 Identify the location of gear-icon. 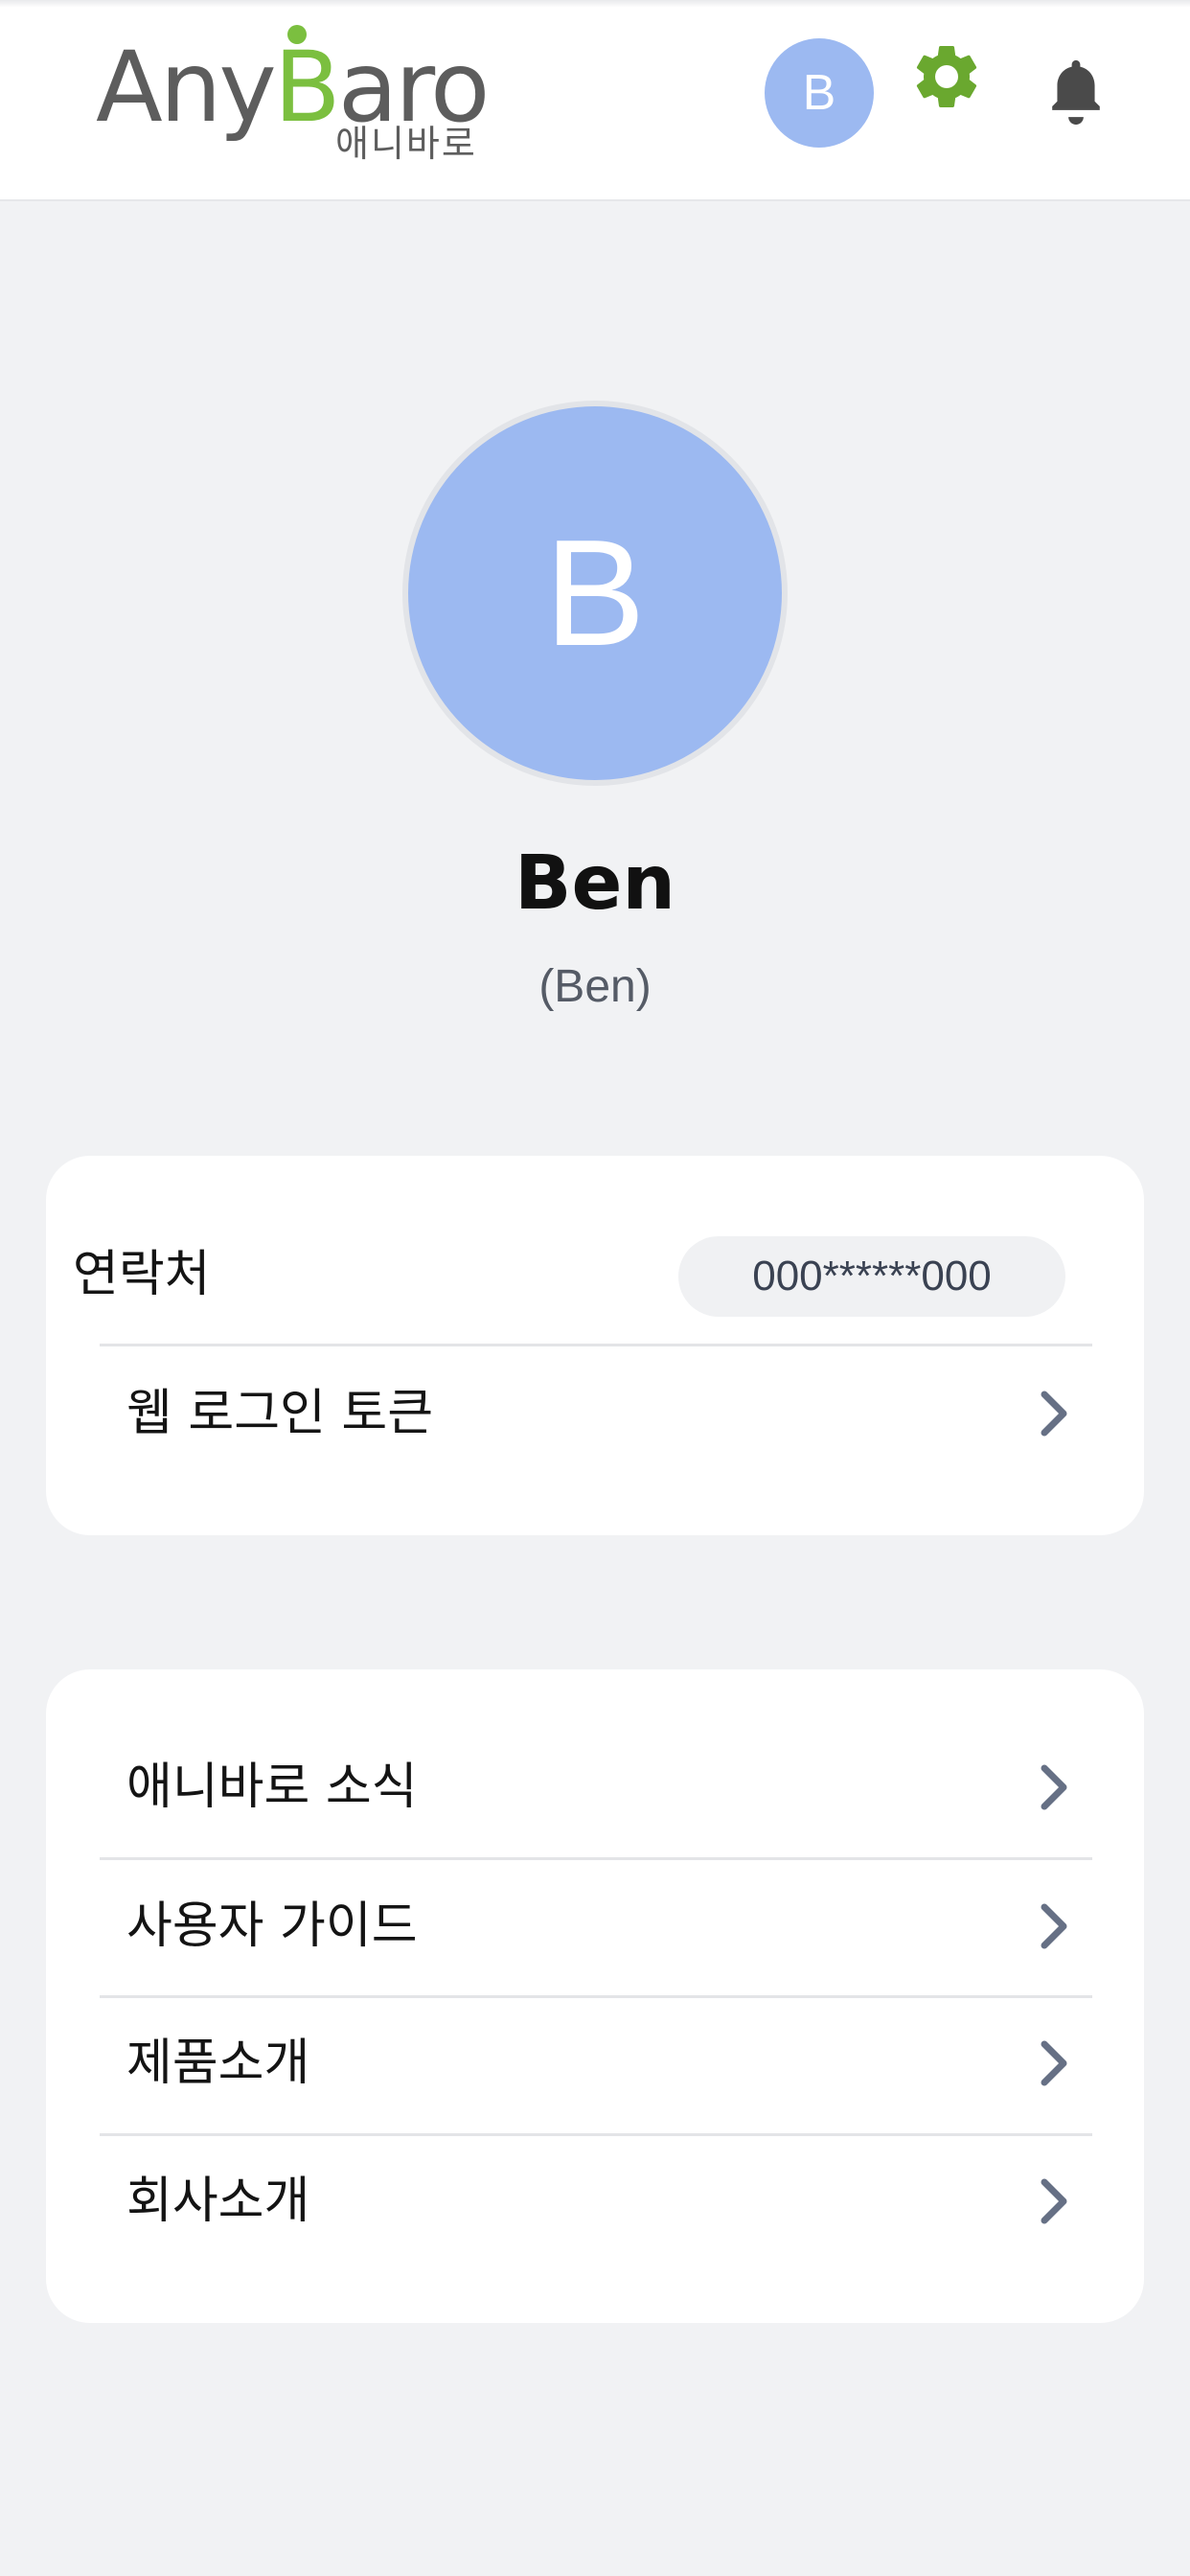
(947, 76).